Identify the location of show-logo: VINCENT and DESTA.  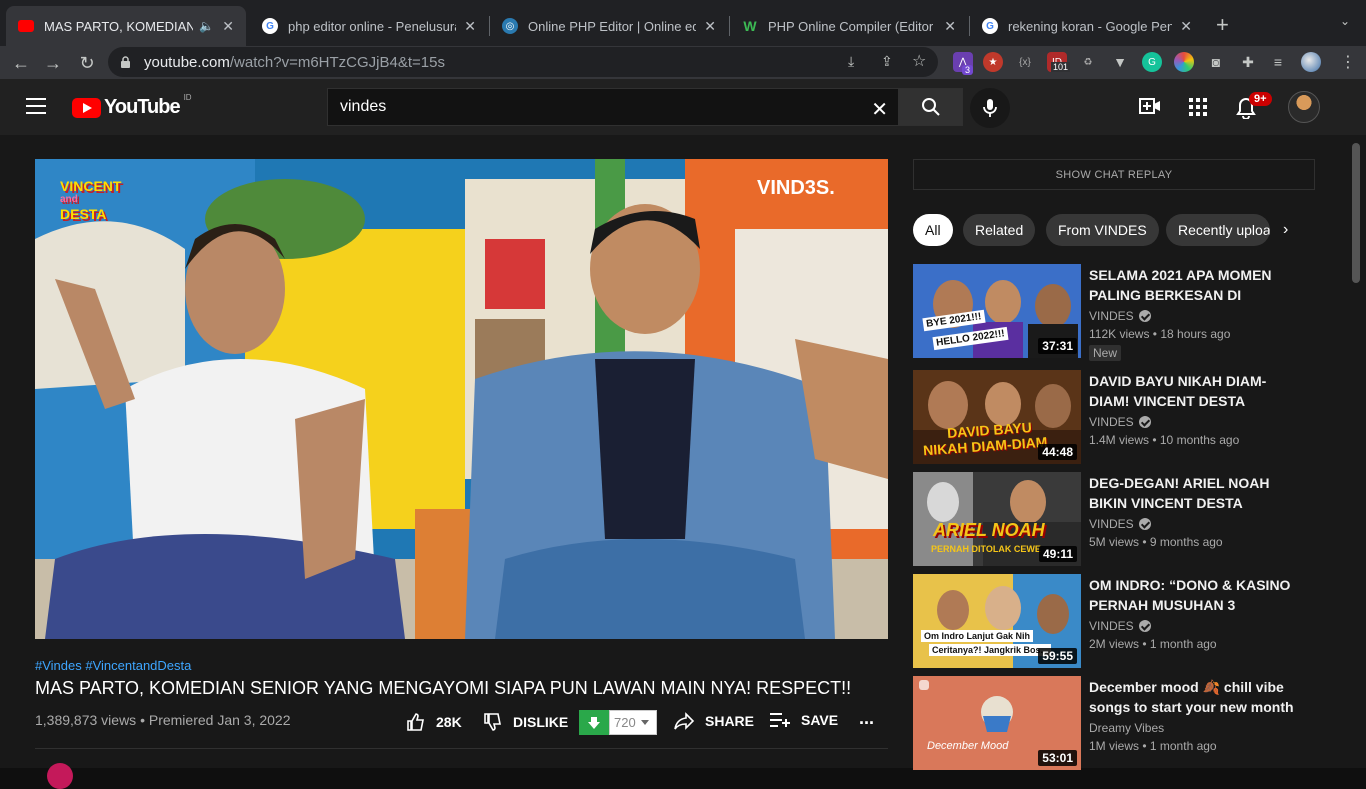
(91, 200).